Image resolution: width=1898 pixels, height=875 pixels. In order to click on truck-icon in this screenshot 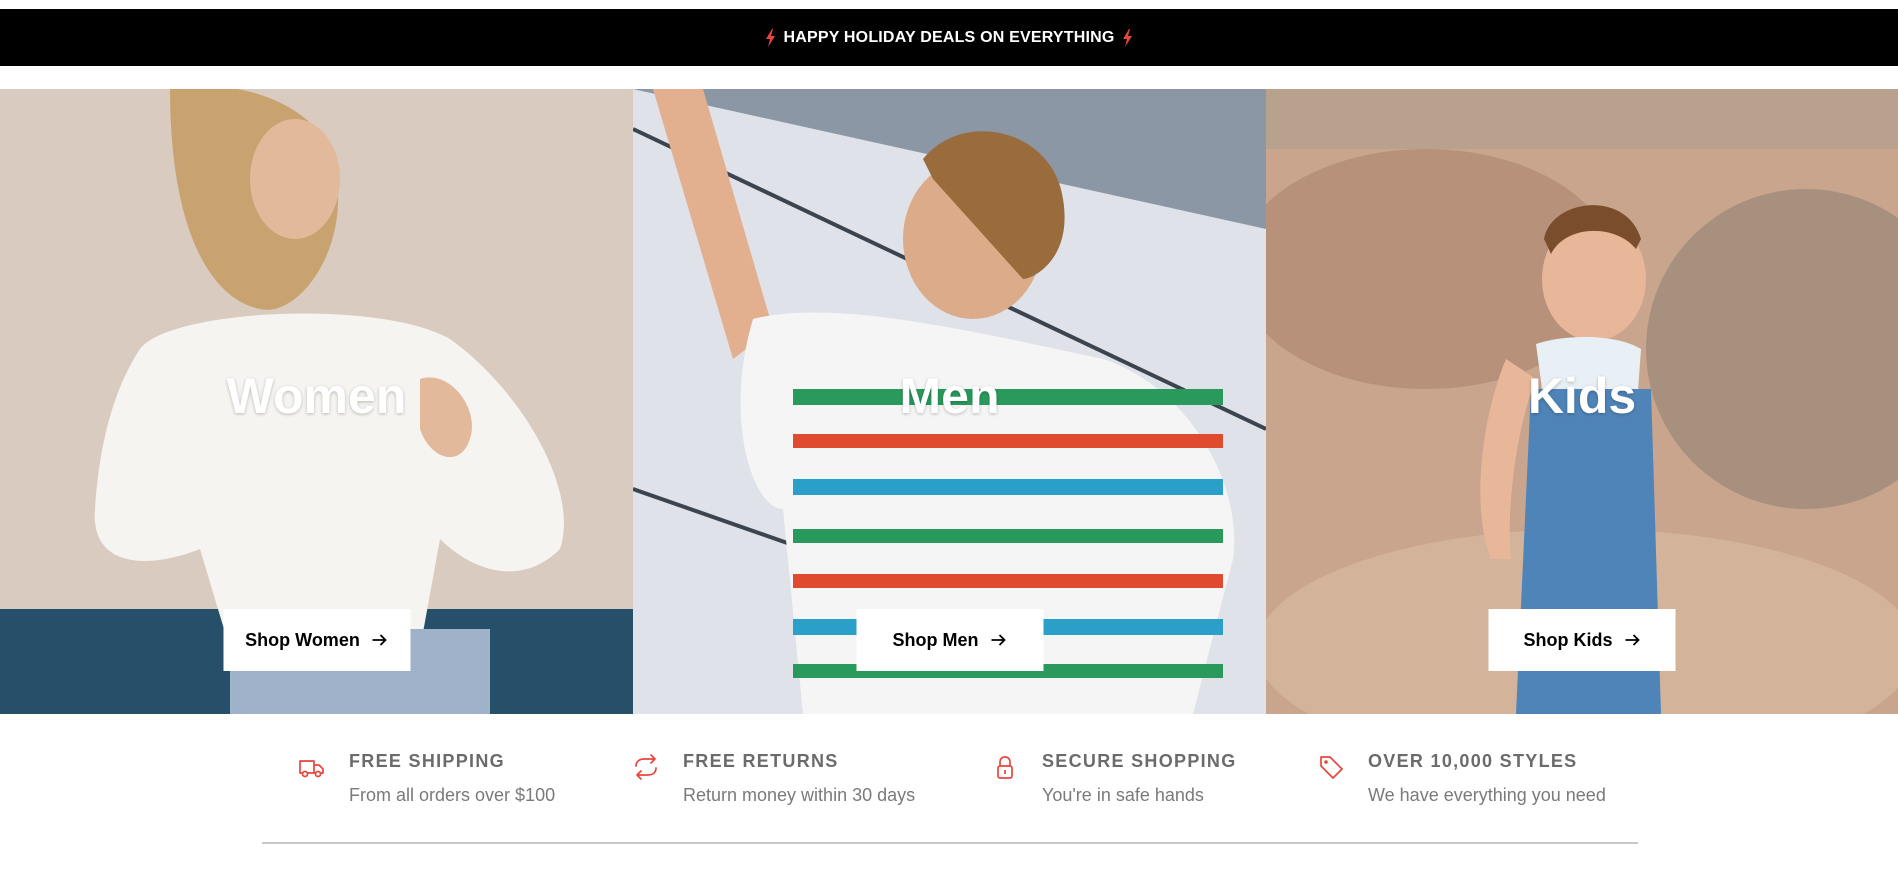, I will do `click(311, 769)`.